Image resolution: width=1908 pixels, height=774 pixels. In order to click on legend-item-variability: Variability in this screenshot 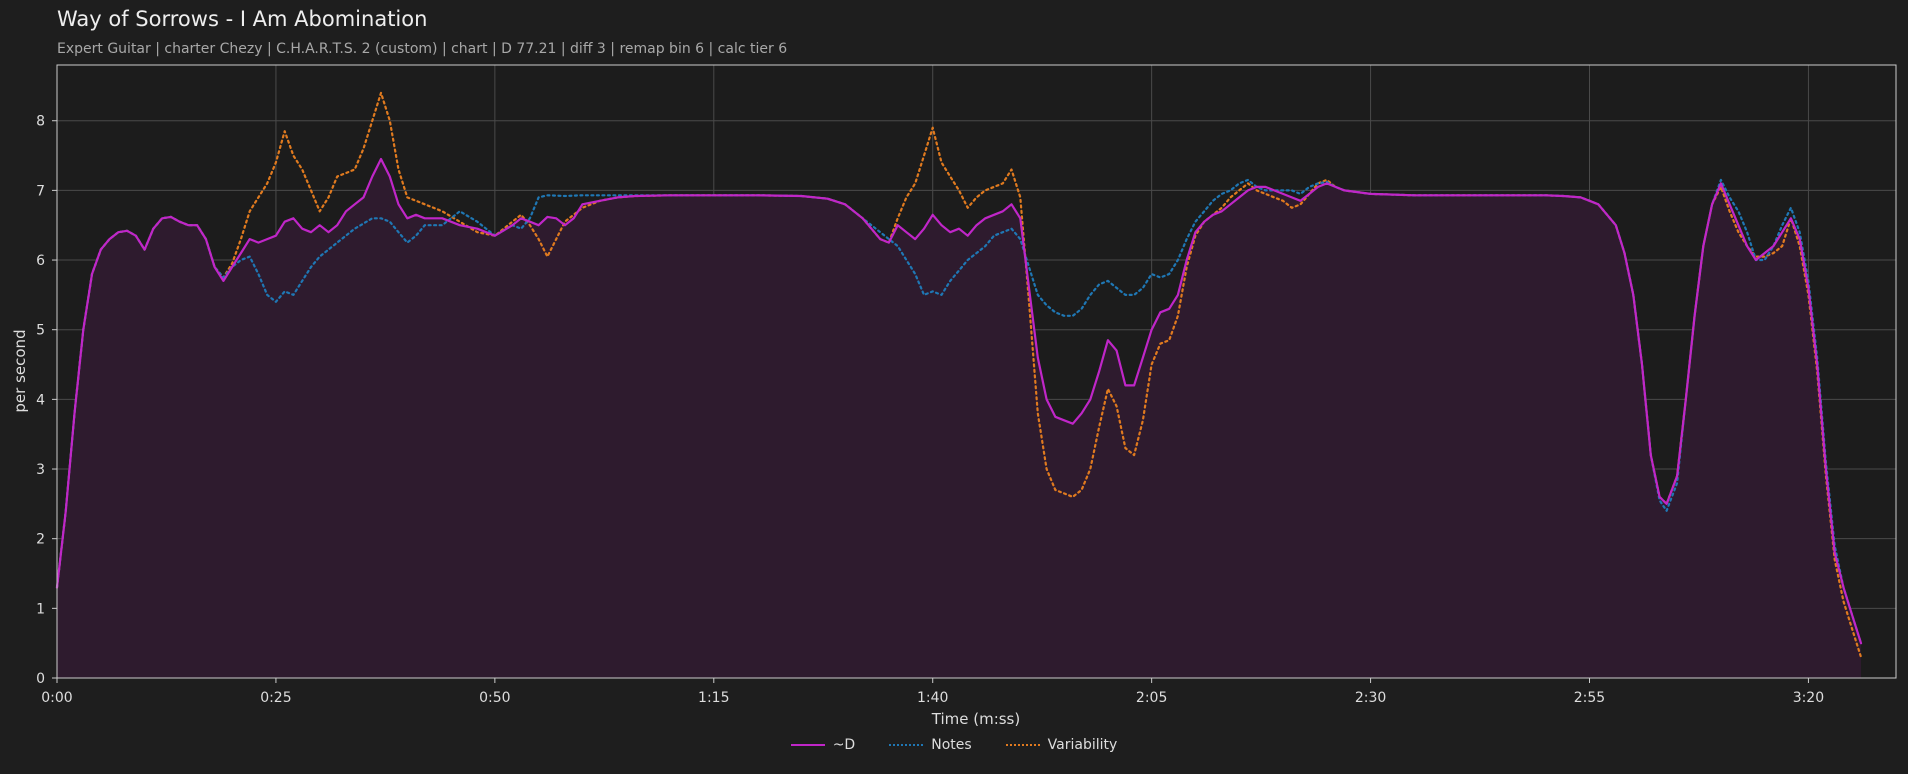, I will do `click(1061, 745)`.